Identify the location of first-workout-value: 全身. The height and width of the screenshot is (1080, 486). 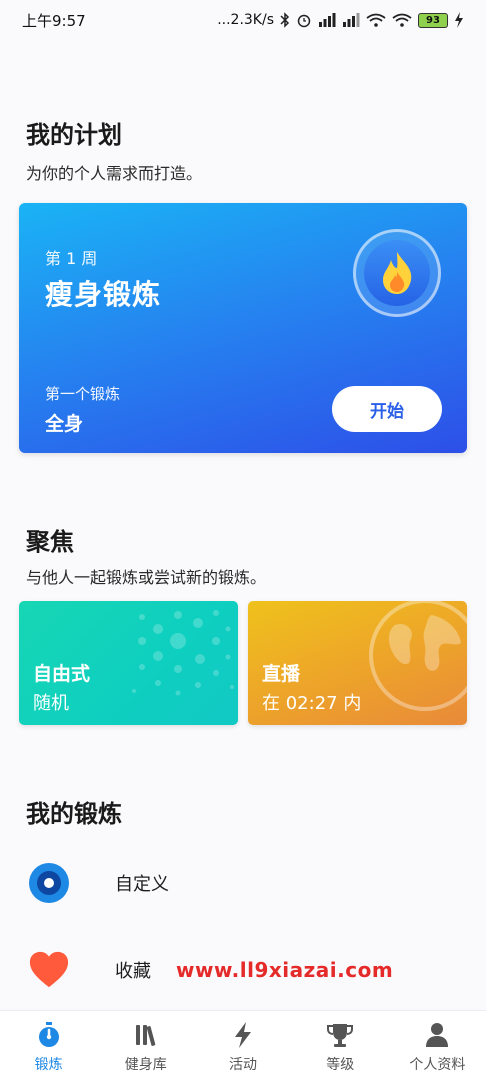
(64, 424).